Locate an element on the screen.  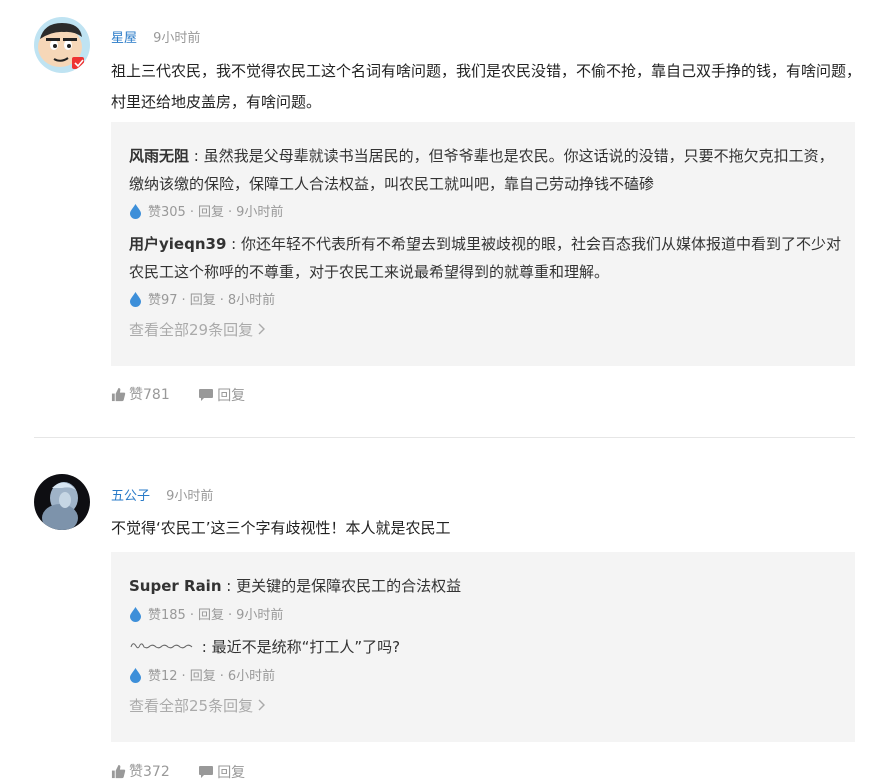
like-count: 赞372 is located at coordinates (149, 772).